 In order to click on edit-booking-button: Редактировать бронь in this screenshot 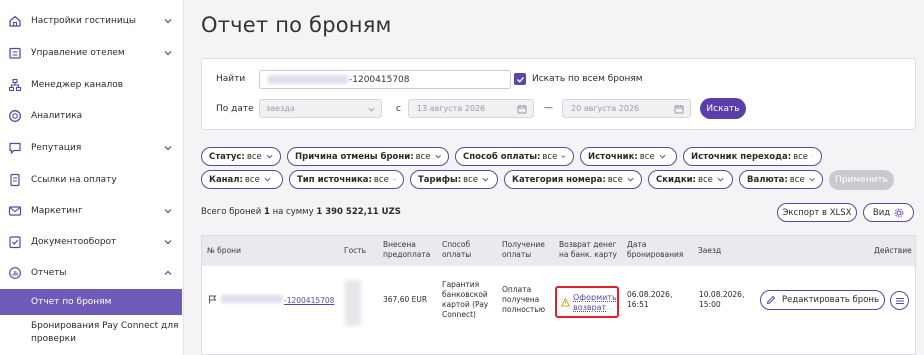, I will do `click(822, 300)`.